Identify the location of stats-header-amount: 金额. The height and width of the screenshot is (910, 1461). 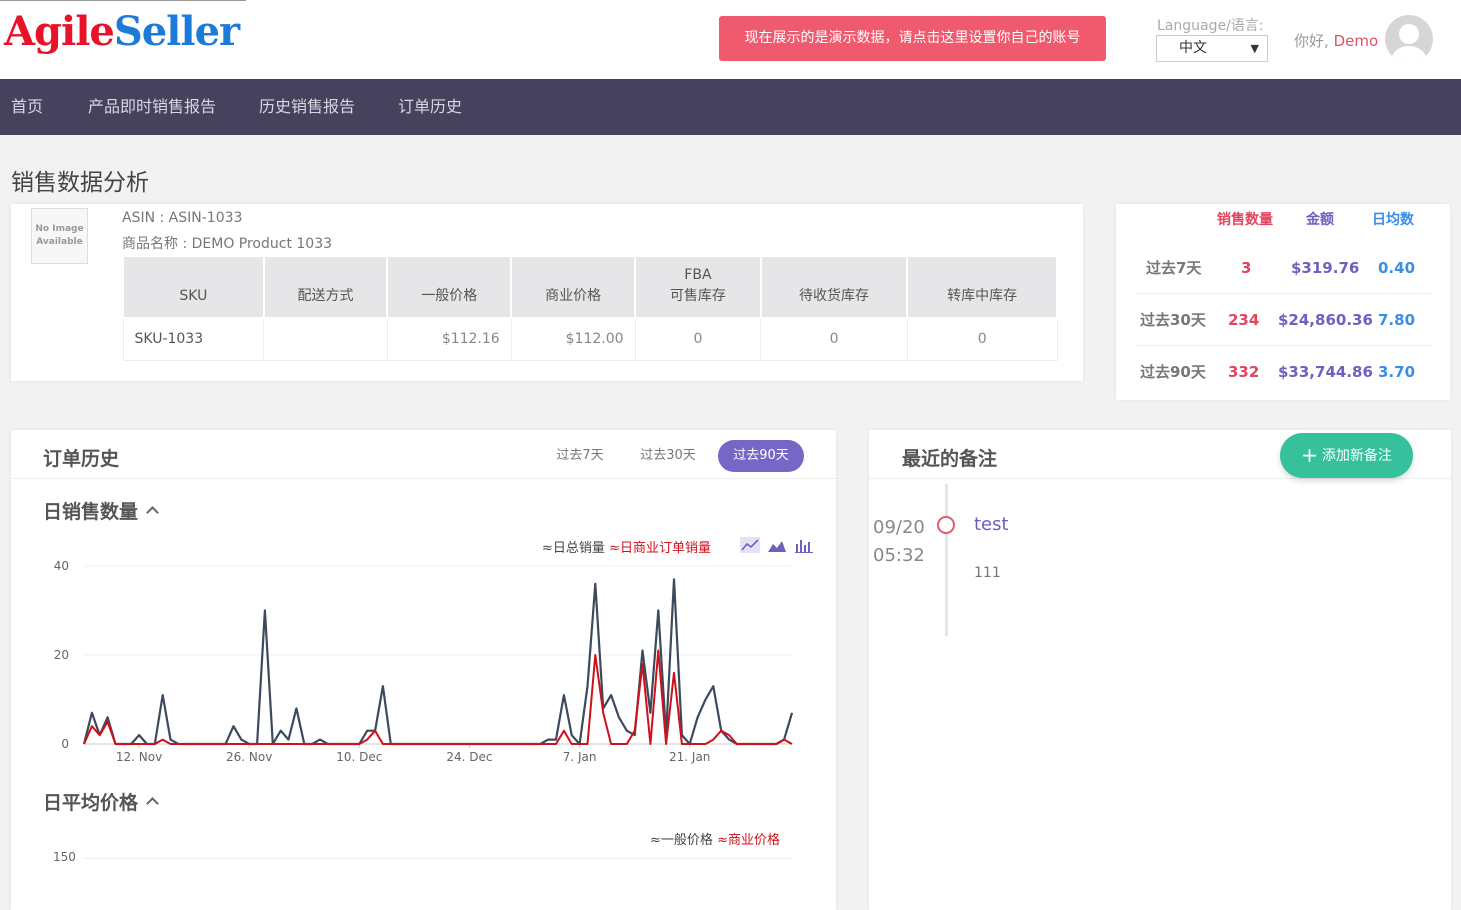
(1320, 220).